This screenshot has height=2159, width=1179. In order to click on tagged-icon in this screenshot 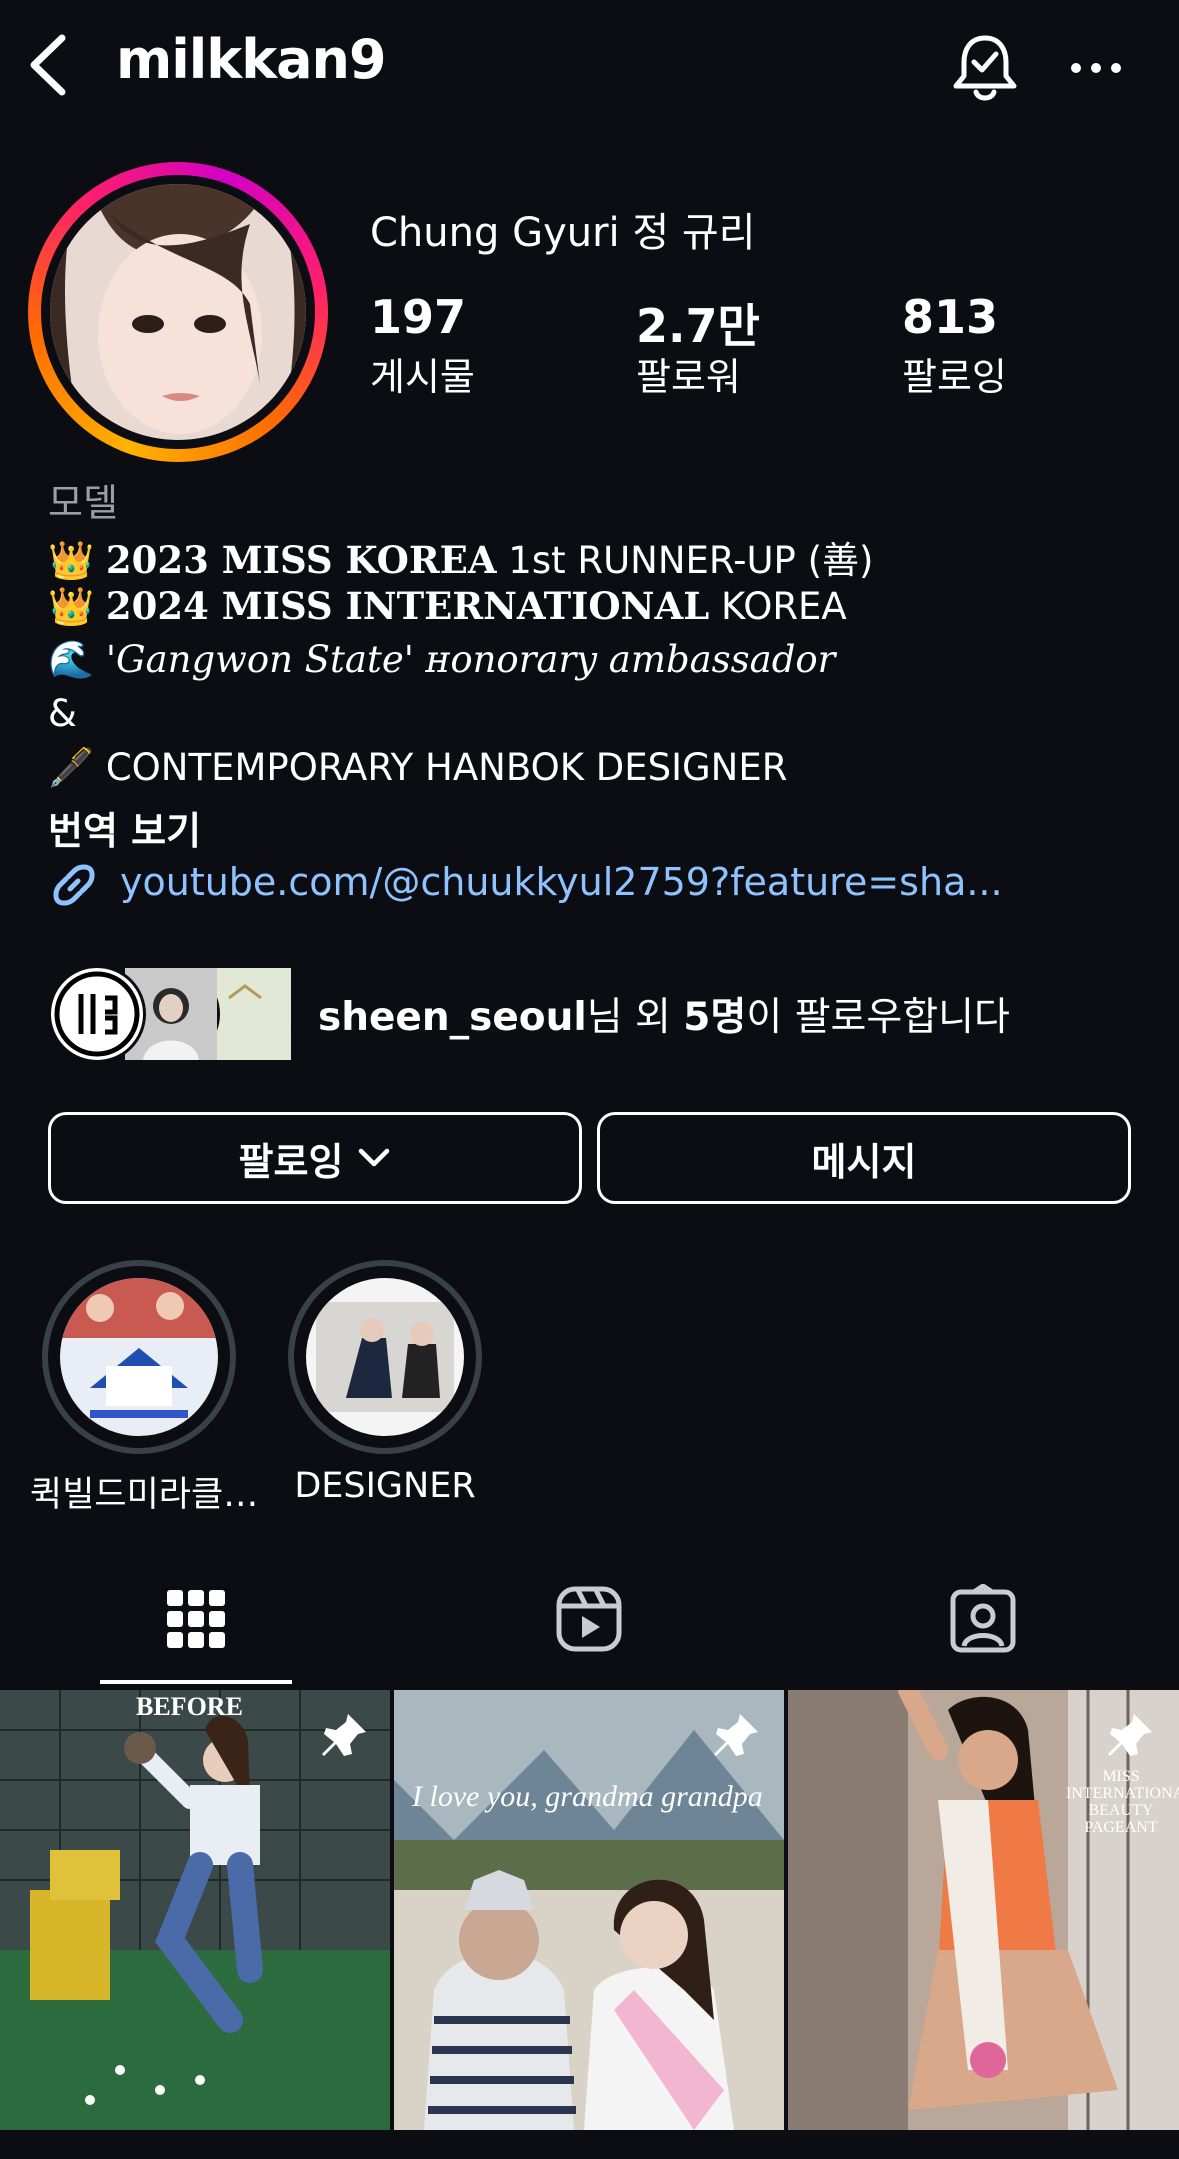, I will do `click(983, 1618)`.